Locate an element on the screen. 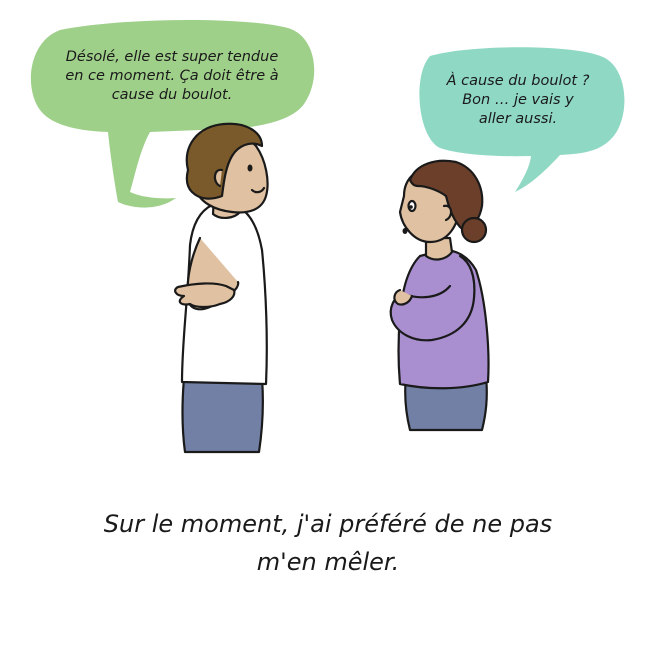 The width and height of the screenshot is (656, 656). woman-hair-bun is located at coordinates (474, 230).